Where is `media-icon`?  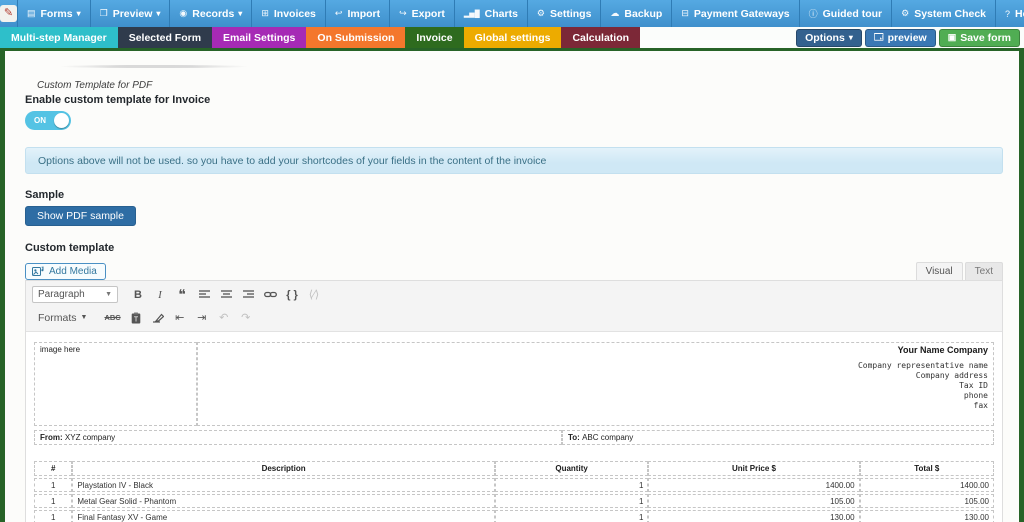
media-icon is located at coordinates (38, 271).